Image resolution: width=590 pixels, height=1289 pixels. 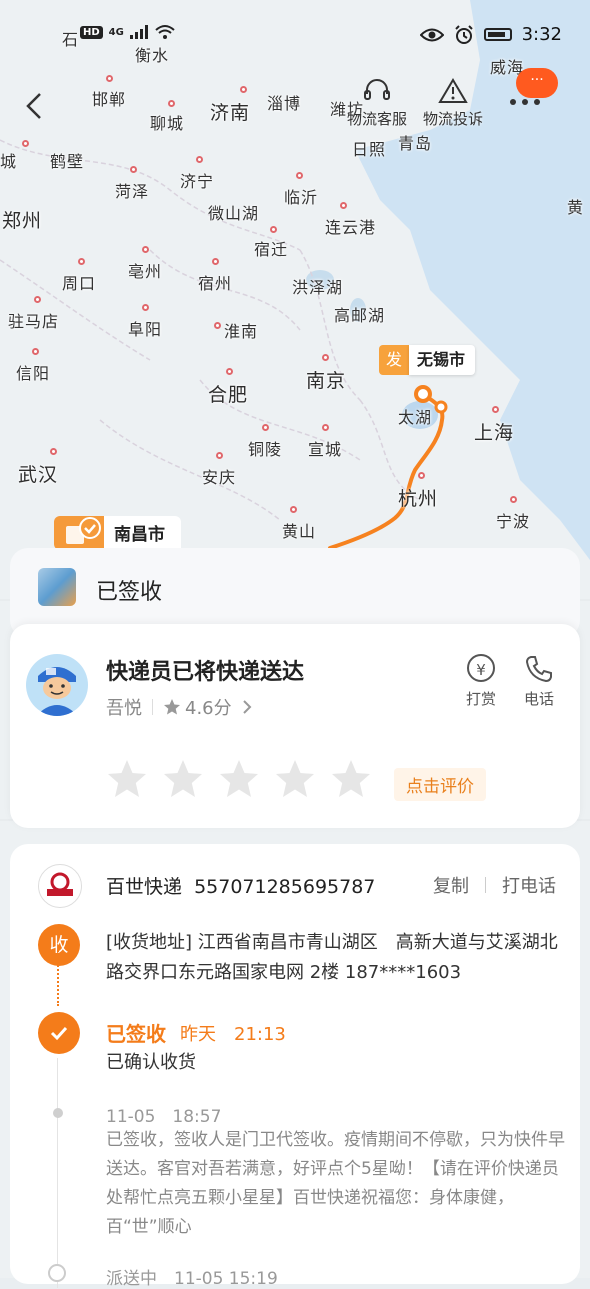 What do you see at coordinates (301, 197) in the screenshot?
I see `map-city-label: 临沂` at bounding box center [301, 197].